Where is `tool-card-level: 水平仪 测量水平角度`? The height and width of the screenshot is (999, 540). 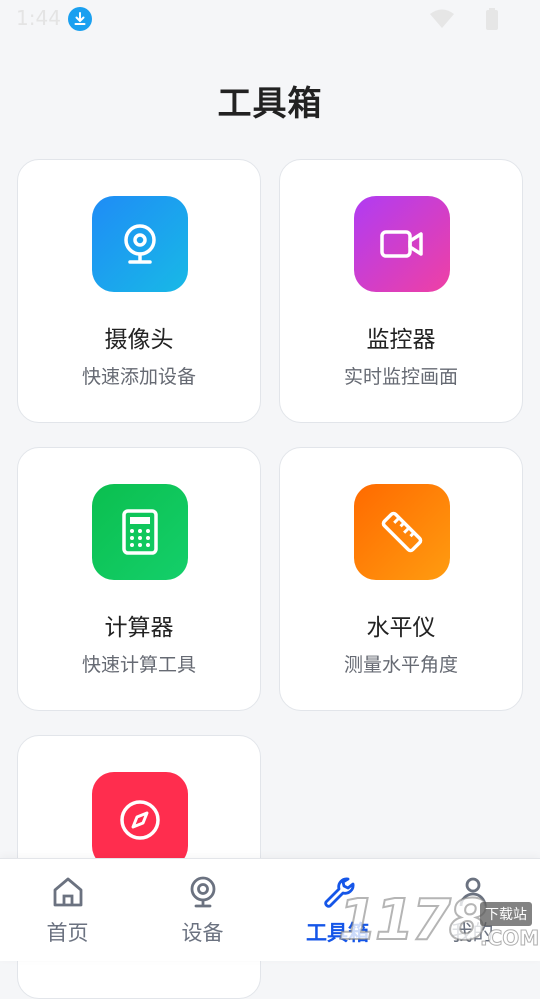 tool-card-level: 水平仪 测量水平角度 is located at coordinates (401, 579).